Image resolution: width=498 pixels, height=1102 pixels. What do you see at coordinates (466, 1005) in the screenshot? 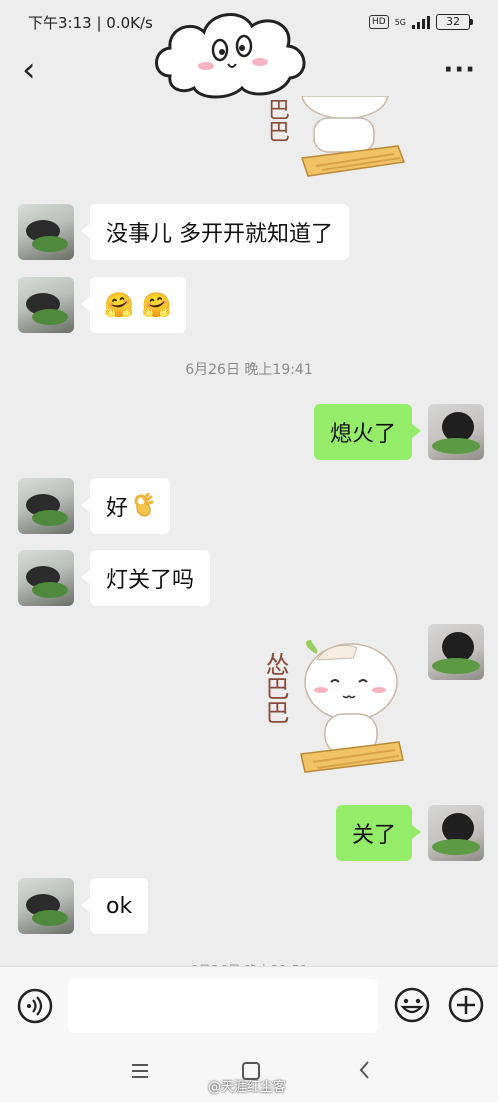
I see `plus-circle-icon` at bounding box center [466, 1005].